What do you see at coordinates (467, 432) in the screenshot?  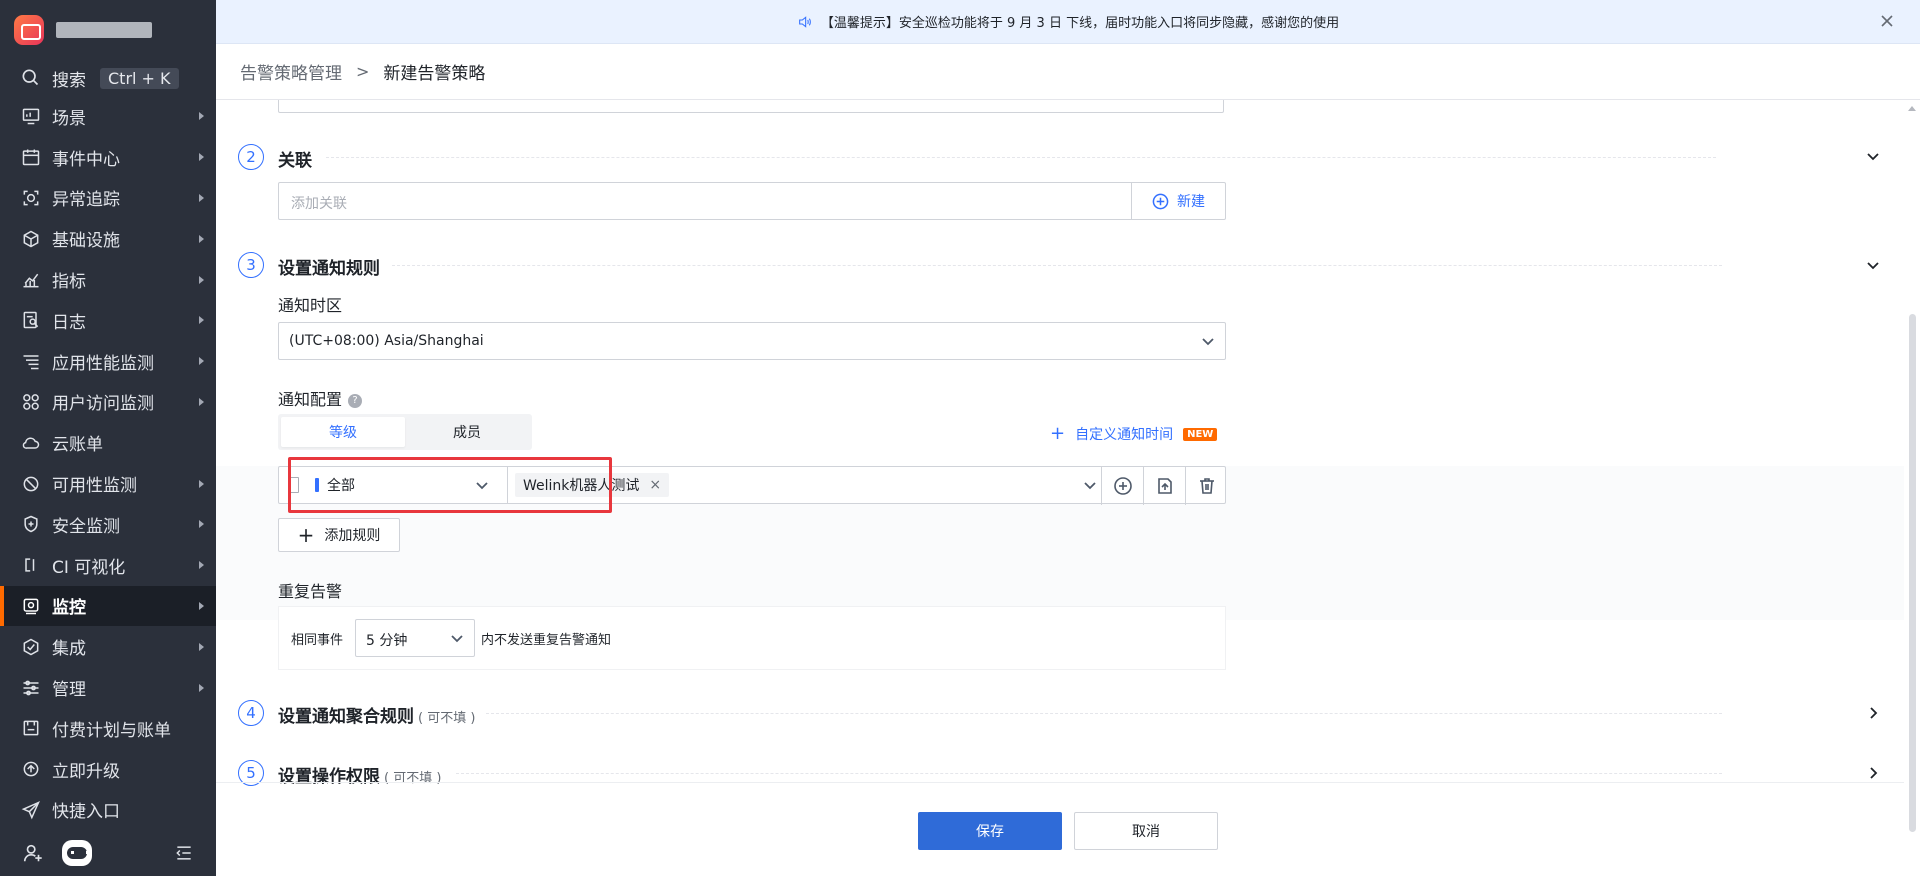 I see `tab-member: 成员` at bounding box center [467, 432].